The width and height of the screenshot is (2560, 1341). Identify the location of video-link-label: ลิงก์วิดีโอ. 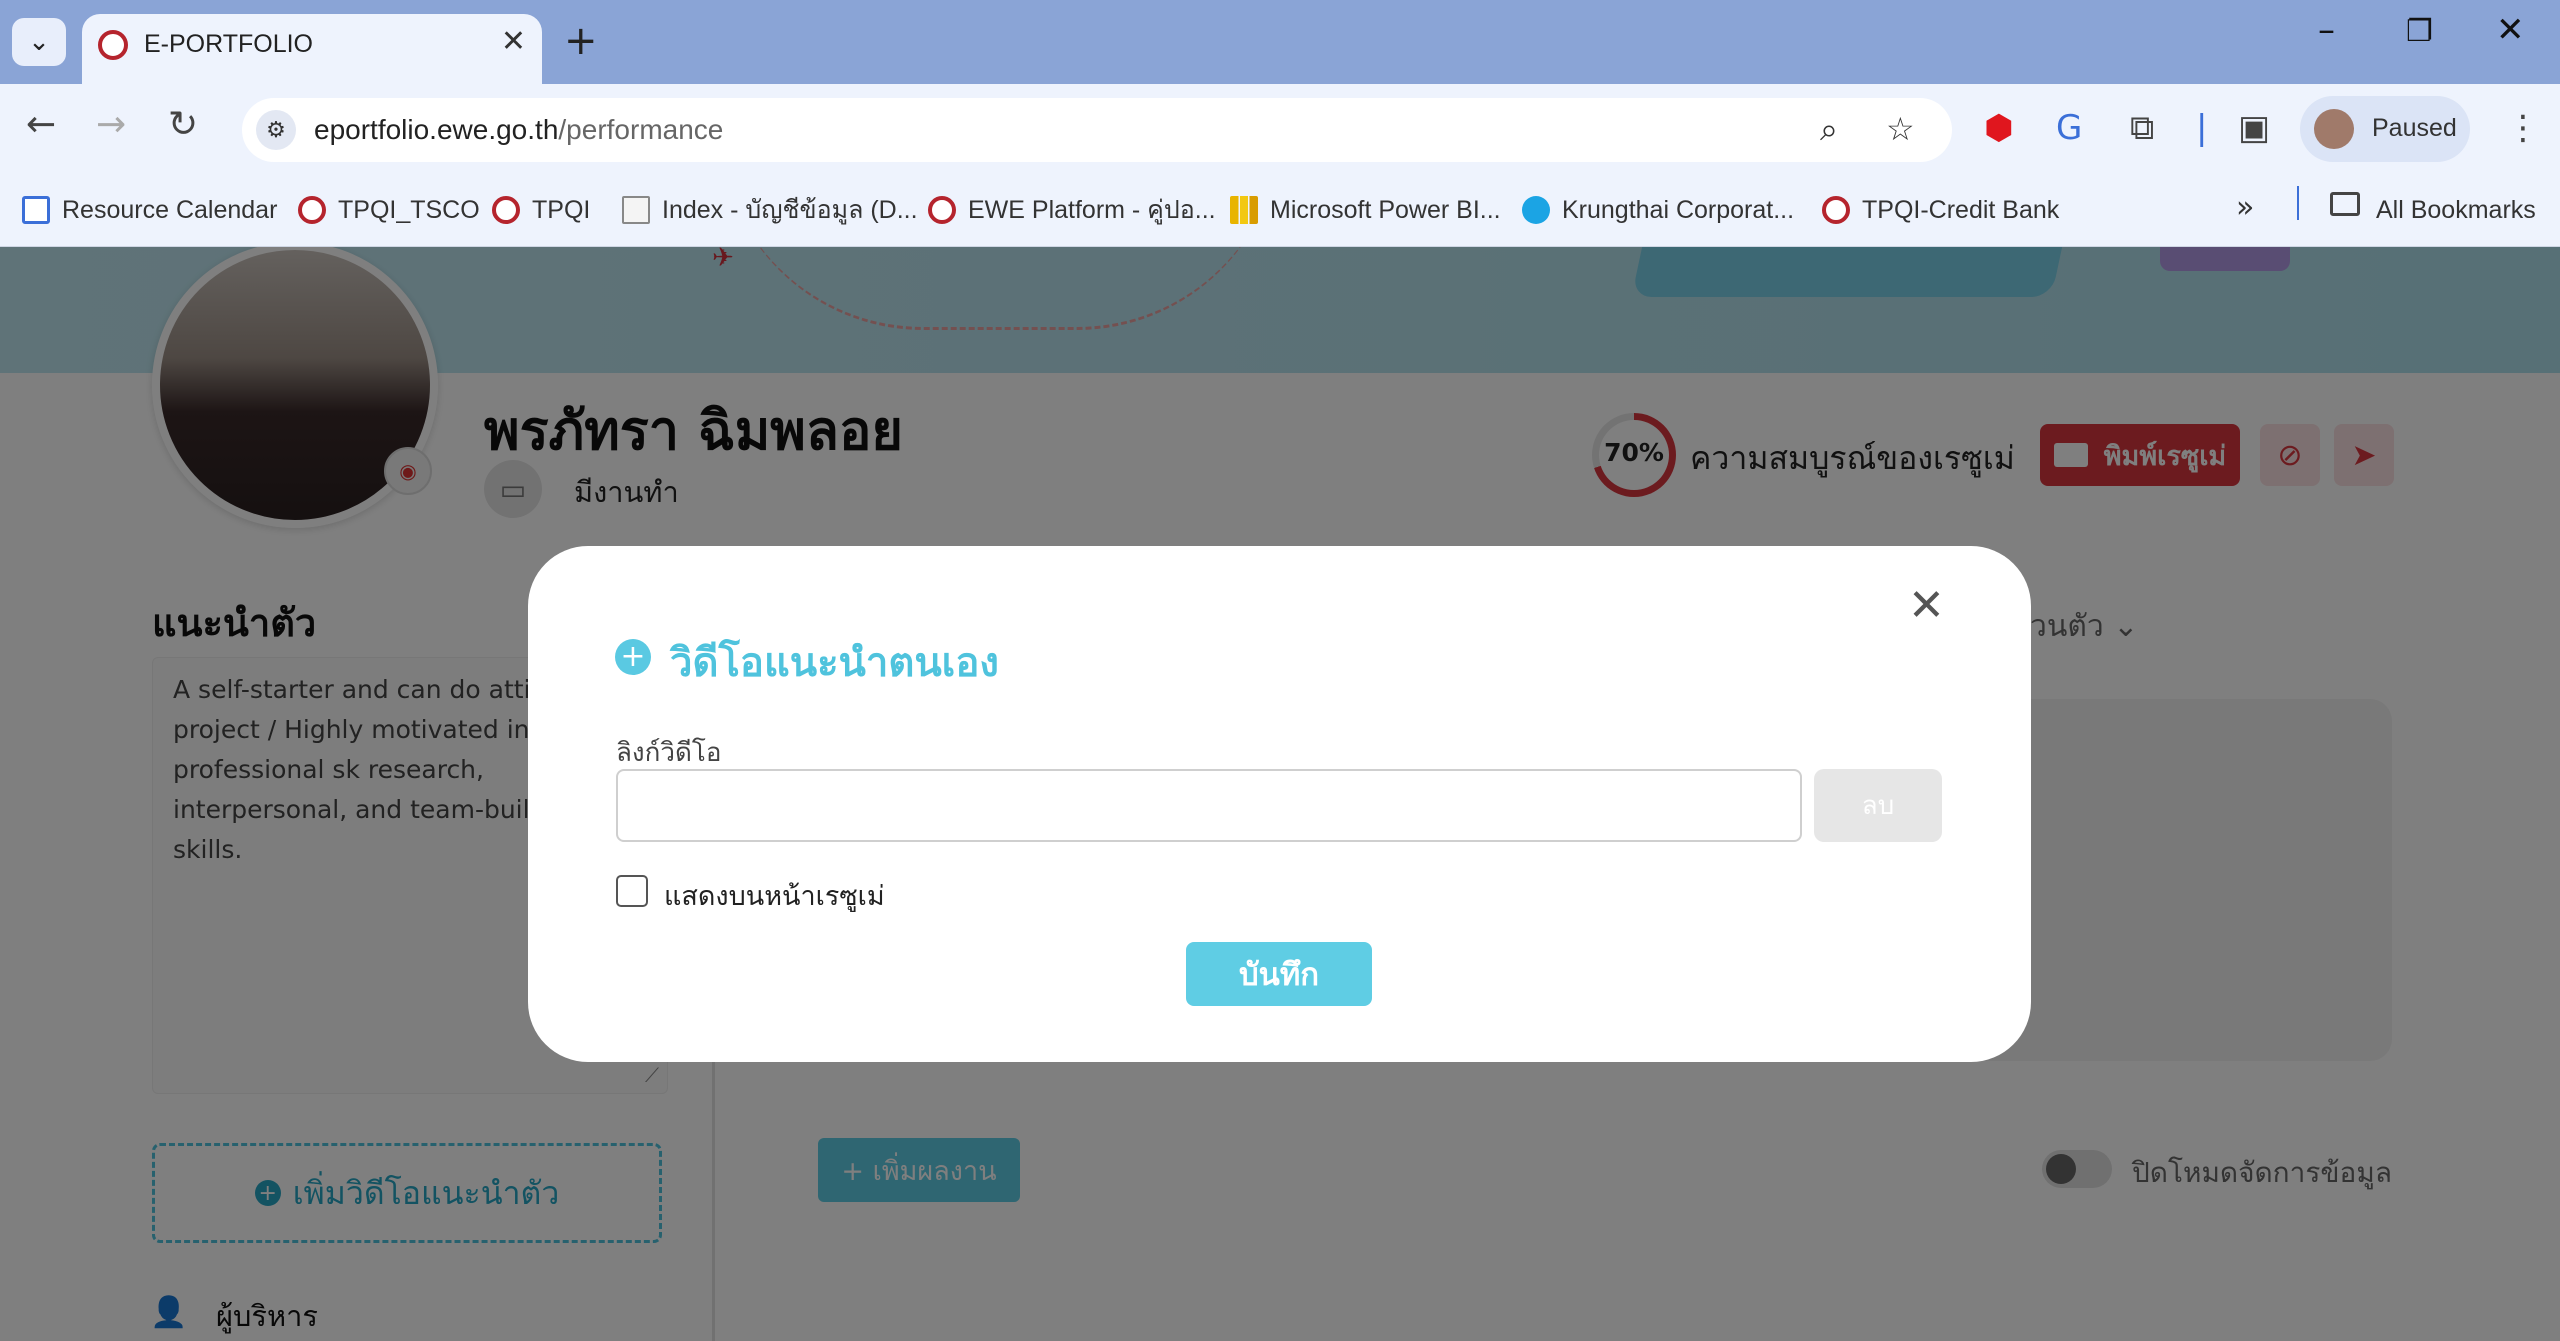
(669, 753).